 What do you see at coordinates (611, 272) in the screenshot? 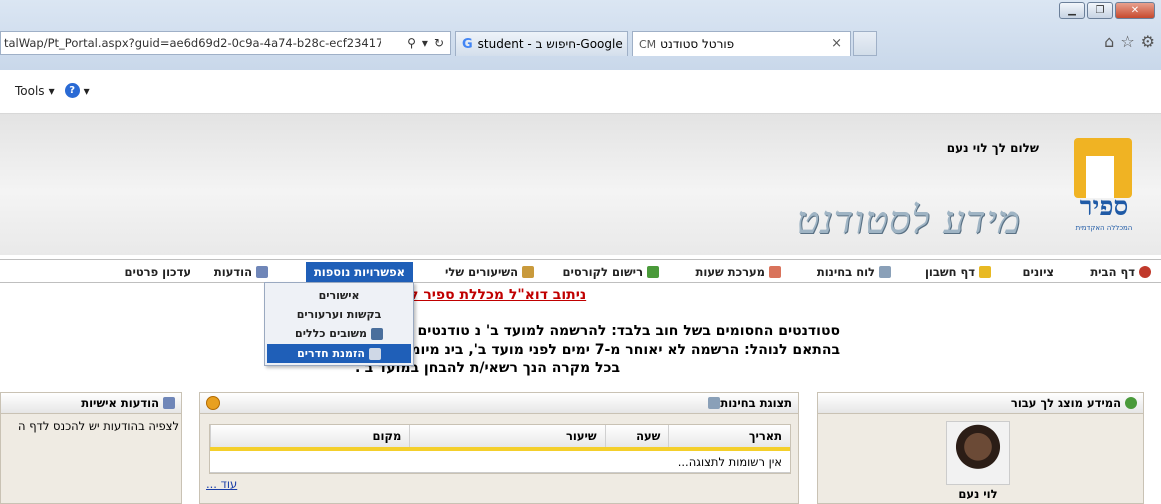
I see `nav-course-registration: רישום לקורסים` at bounding box center [611, 272].